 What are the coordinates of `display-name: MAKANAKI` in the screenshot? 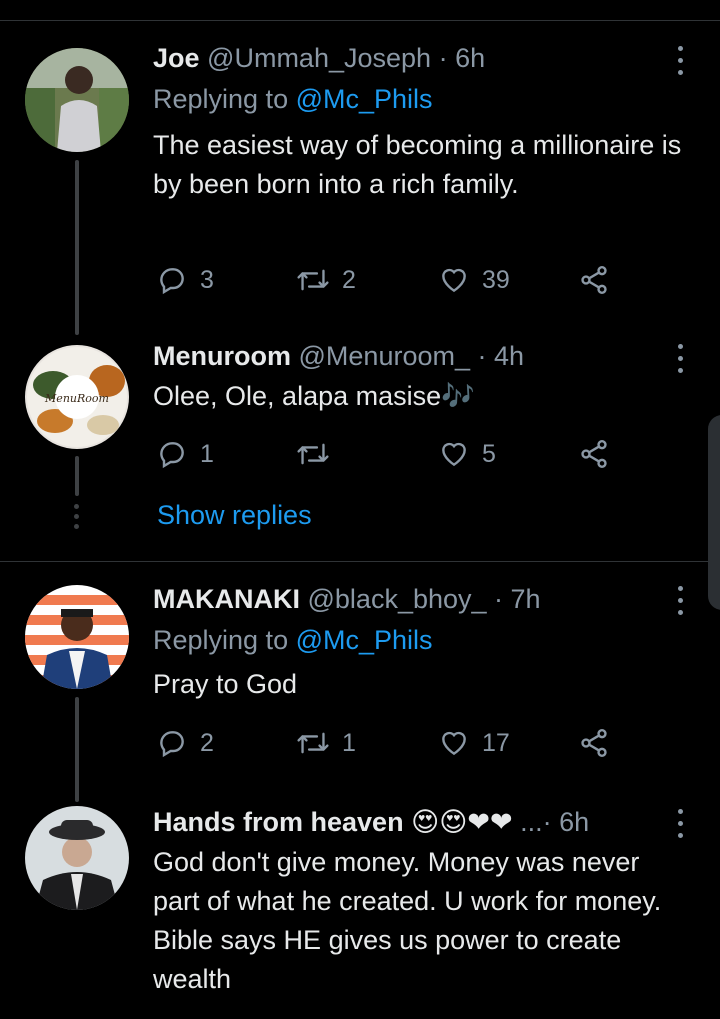 It's located at (226, 599).